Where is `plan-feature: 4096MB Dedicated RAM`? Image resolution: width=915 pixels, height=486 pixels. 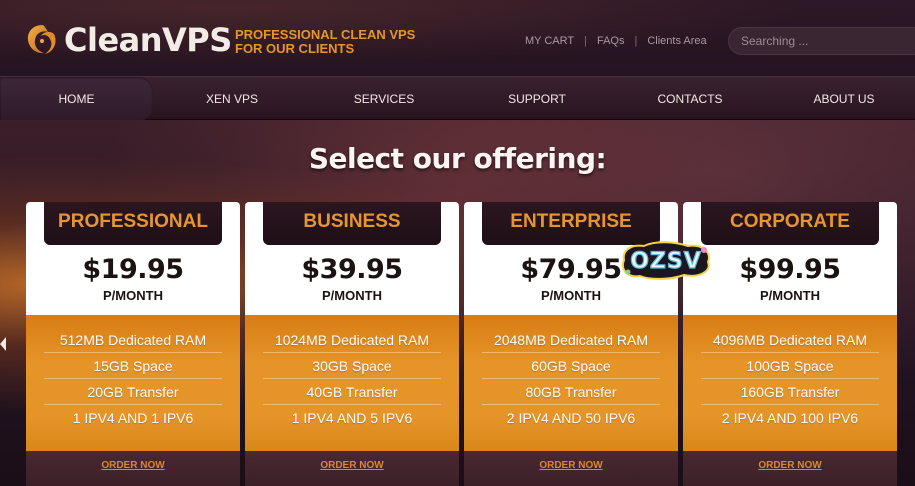 plan-feature: 4096MB Dedicated RAM is located at coordinates (790, 340).